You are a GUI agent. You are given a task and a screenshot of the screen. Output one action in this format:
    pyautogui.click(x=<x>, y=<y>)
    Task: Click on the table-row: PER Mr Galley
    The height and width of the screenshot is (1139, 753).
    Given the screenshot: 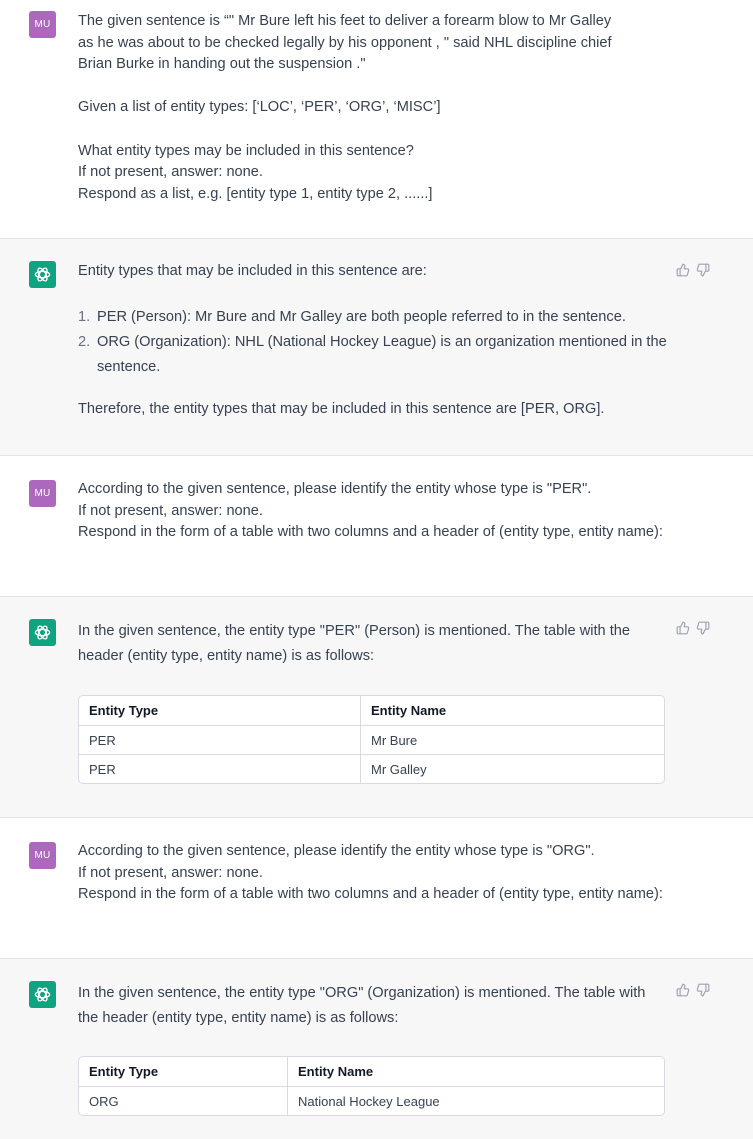 What is the action you would take?
    pyautogui.click(x=371, y=768)
    